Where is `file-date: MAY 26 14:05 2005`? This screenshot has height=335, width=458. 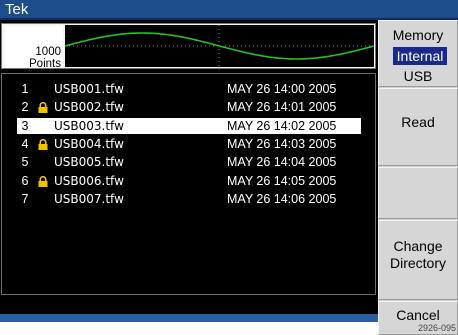 file-date: MAY 26 14:05 2005 is located at coordinates (282, 180).